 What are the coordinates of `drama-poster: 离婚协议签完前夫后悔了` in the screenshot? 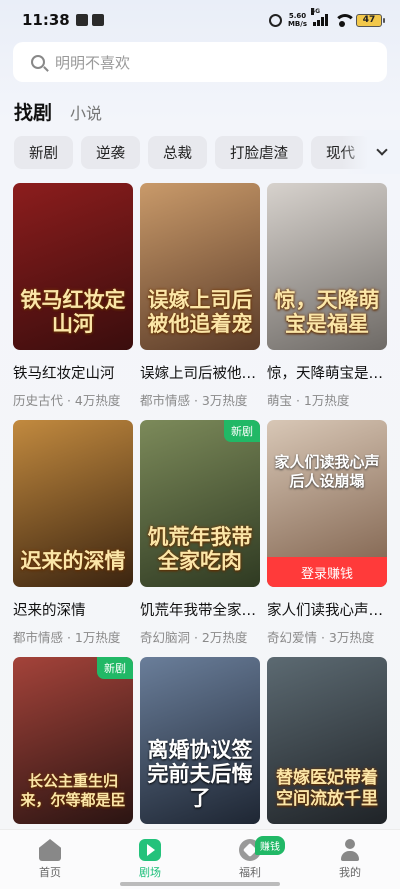 It's located at (200, 740).